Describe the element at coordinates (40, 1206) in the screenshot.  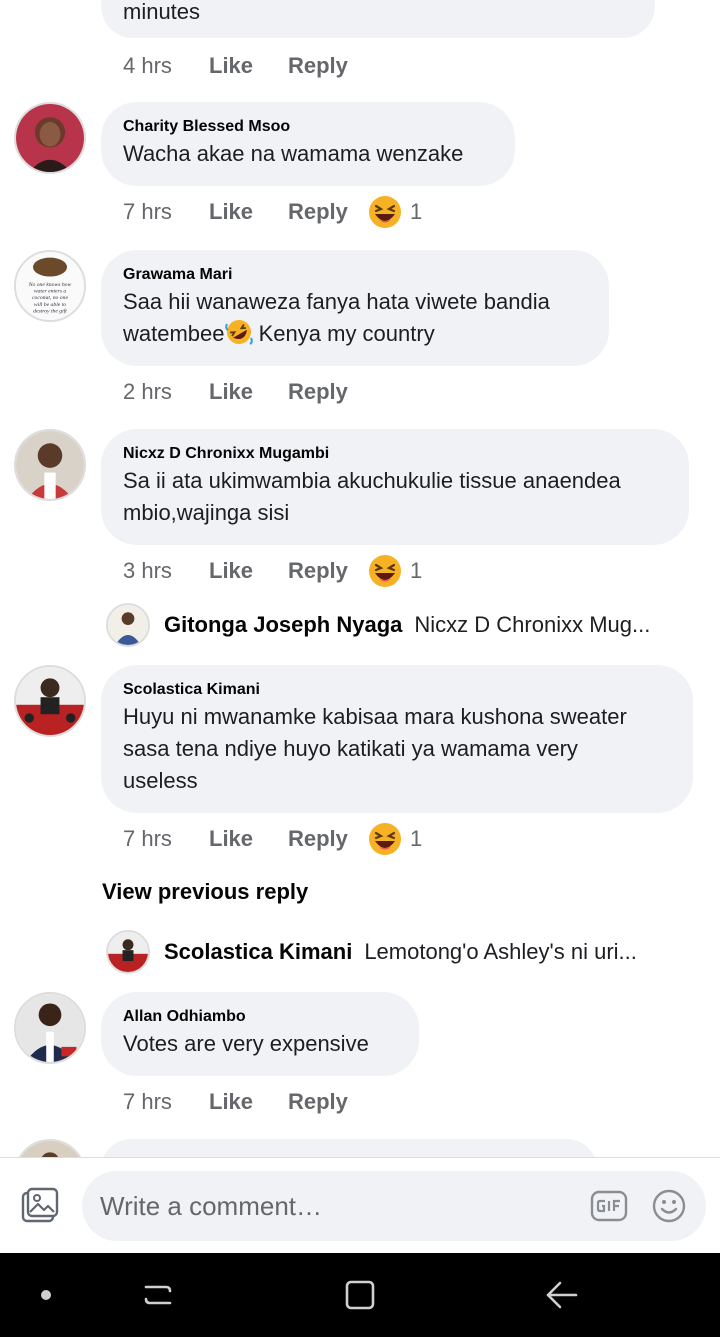
I see `photo-icon` at that location.